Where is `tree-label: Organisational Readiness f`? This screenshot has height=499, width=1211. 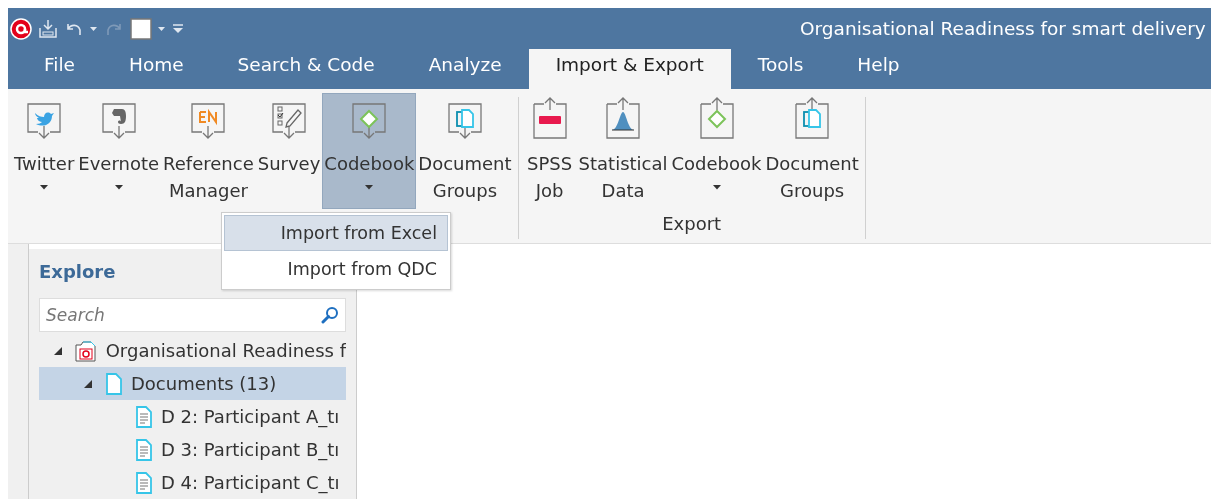 tree-label: Organisational Readiness f is located at coordinates (225, 350).